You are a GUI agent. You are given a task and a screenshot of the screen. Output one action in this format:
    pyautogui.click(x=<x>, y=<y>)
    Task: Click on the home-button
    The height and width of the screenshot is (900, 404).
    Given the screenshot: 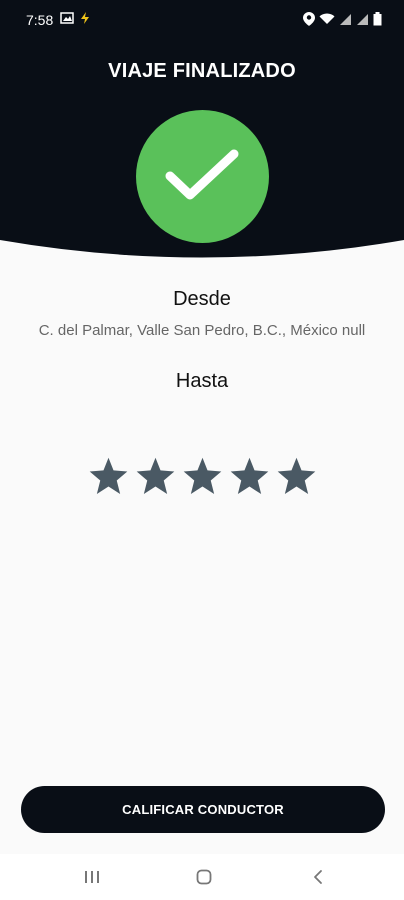 What is the action you would take?
    pyautogui.click(x=204, y=877)
    